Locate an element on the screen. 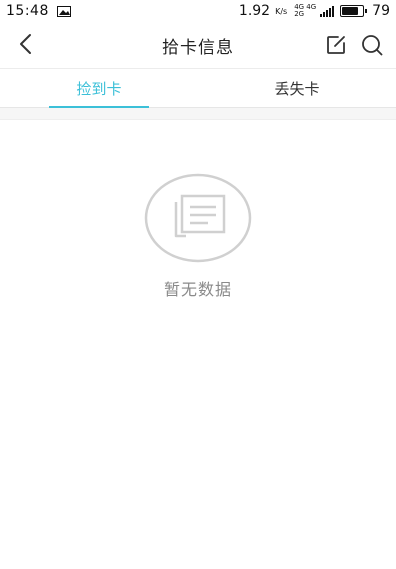 This screenshot has height=569, width=396. battery-icon is located at coordinates (354, 11).